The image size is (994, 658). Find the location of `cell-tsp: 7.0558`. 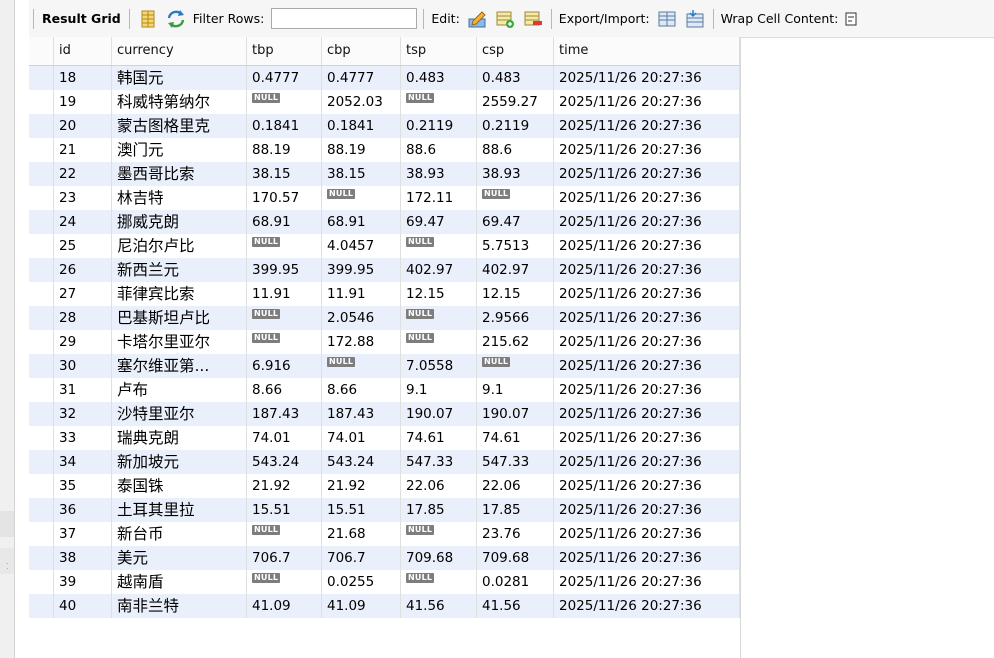

cell-tsp: 7.0558 is located at coordinates (439, 366).